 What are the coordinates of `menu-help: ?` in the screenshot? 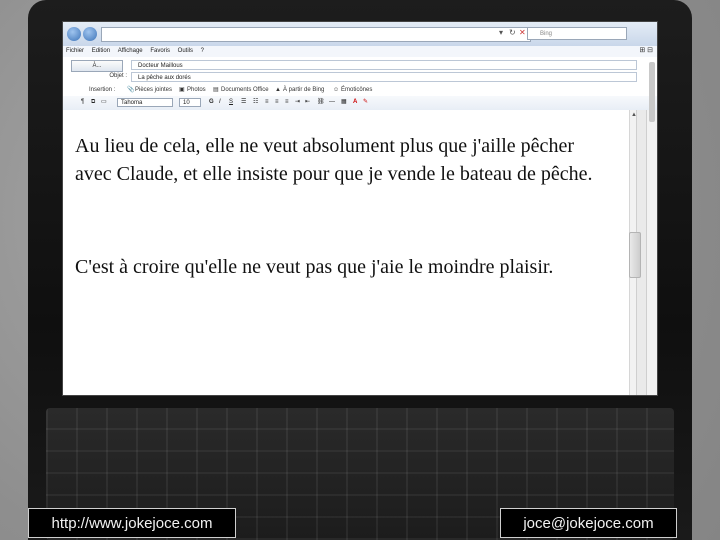 It's located at (202, 51).